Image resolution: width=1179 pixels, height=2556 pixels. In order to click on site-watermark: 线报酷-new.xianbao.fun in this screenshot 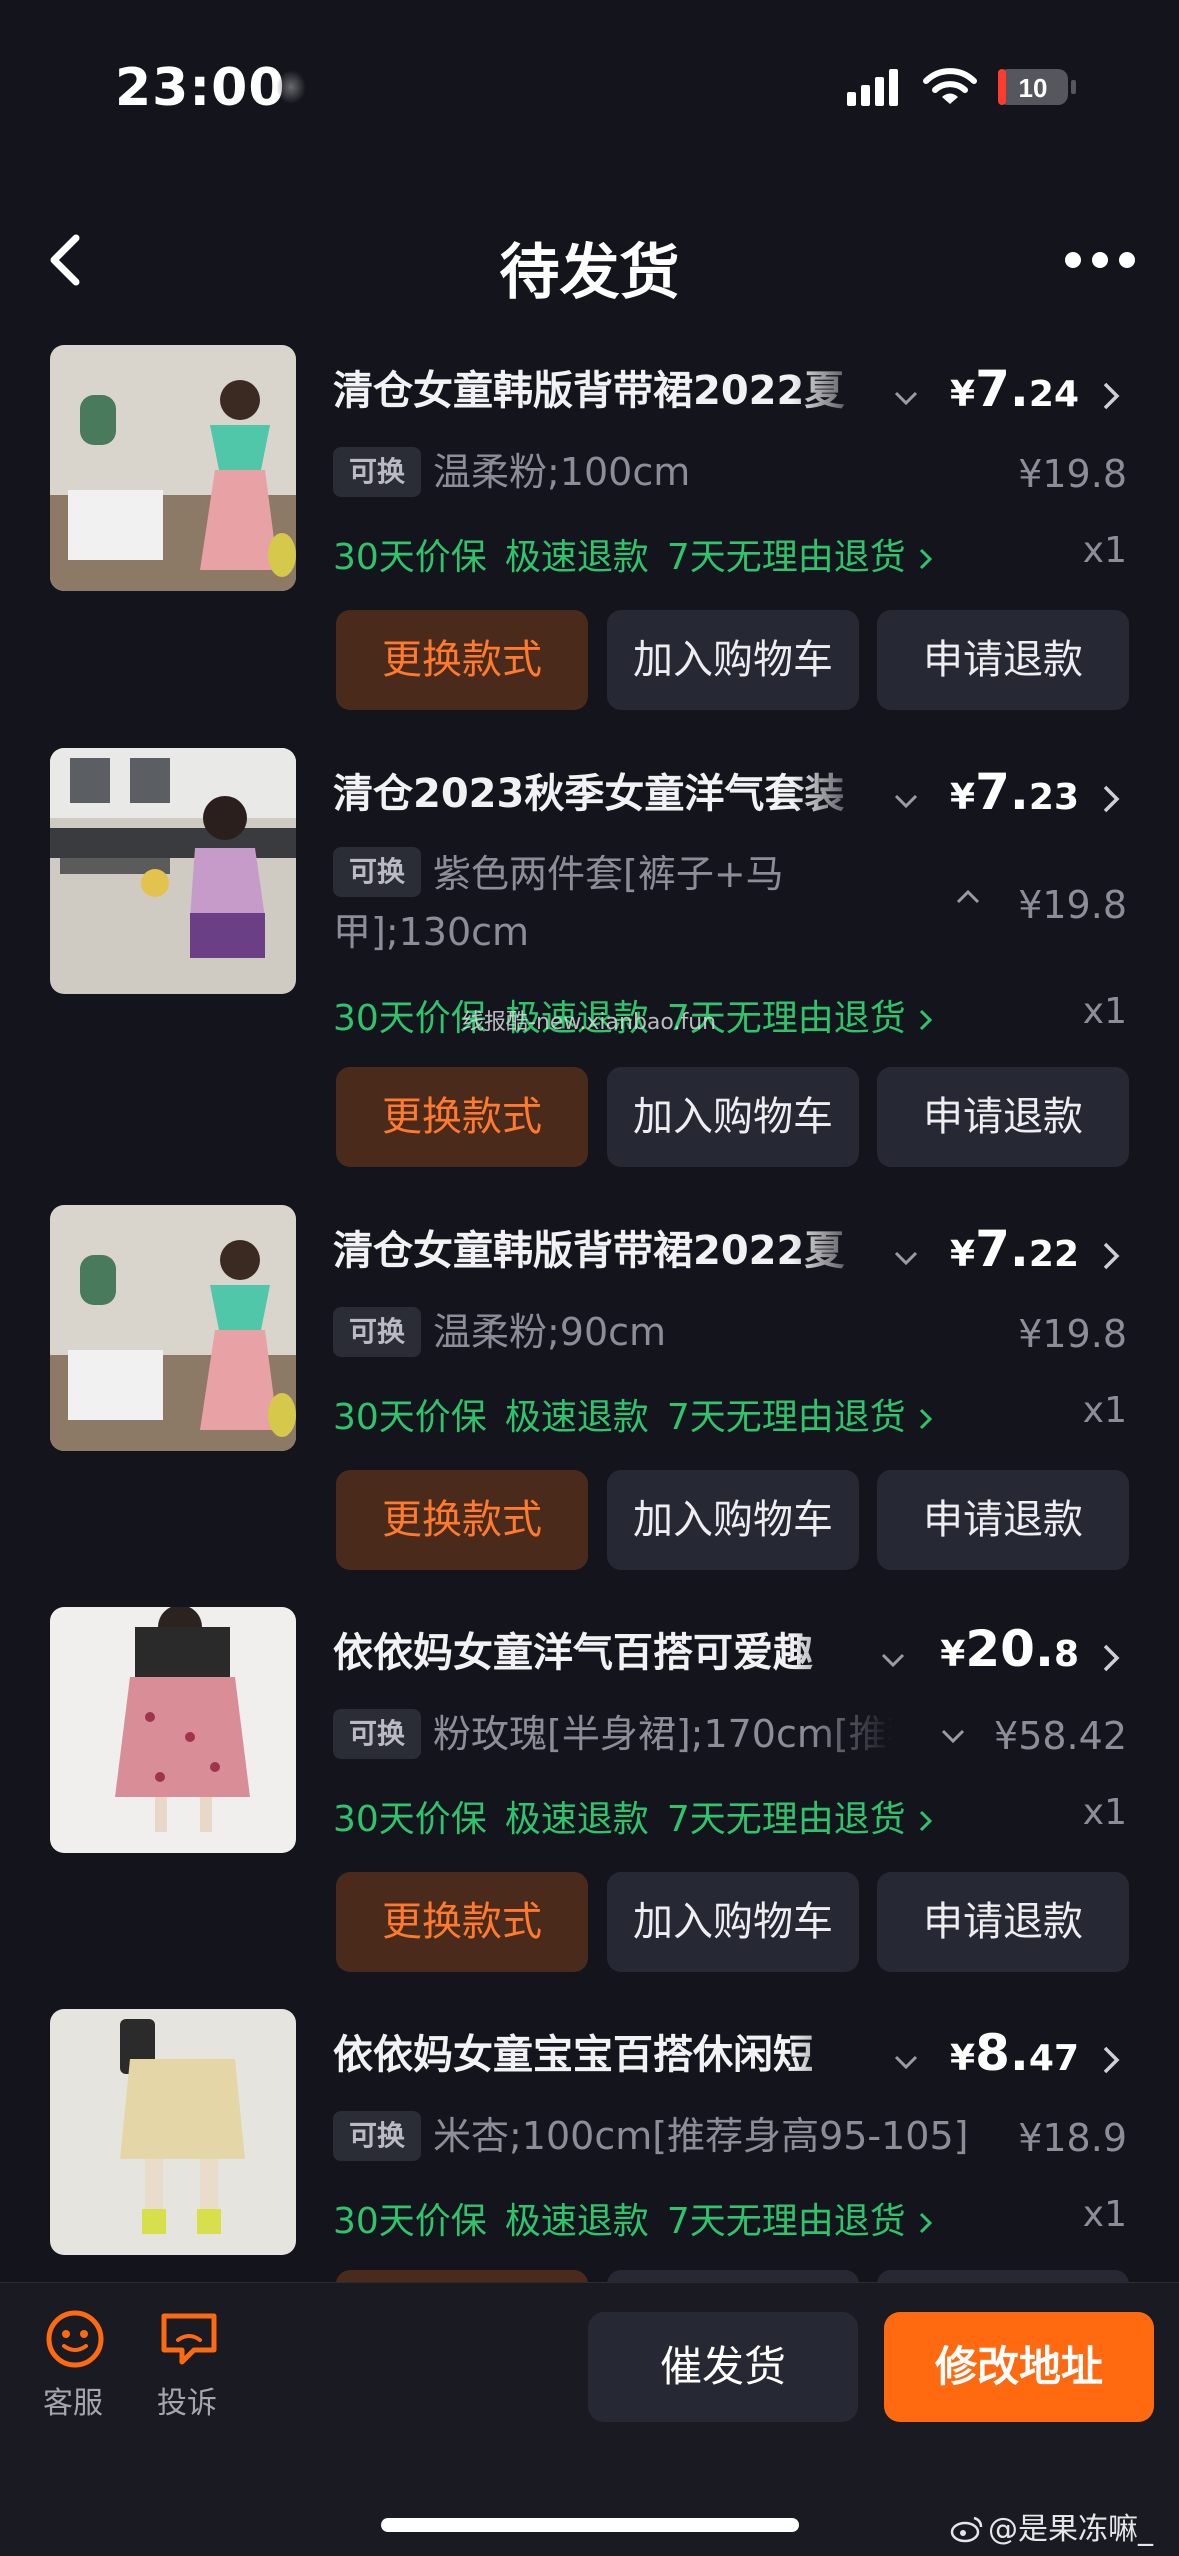, I will do `click(589, 1022)`.